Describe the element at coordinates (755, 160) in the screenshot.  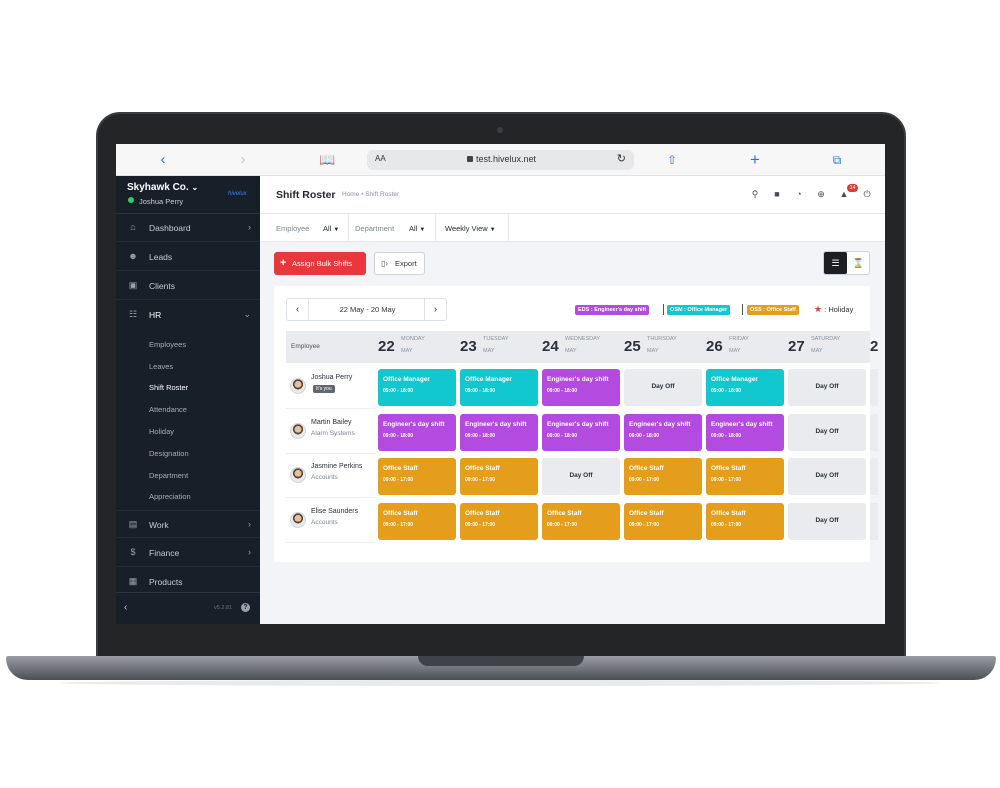
I see `new-tab-icon: +` at that location.